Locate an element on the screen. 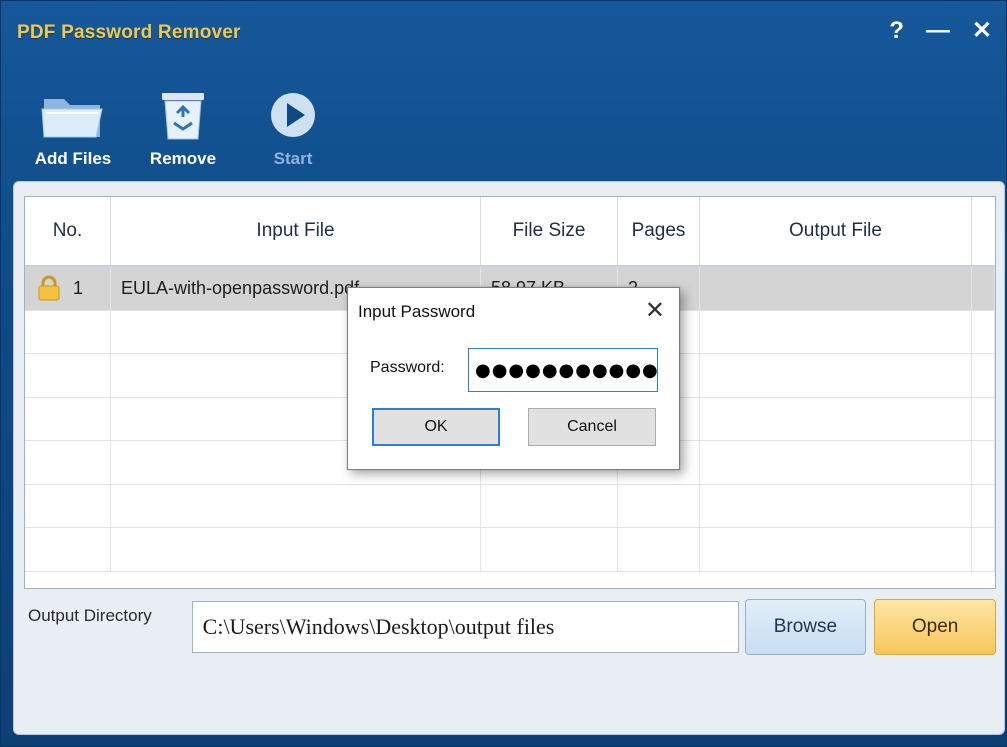 The image size is (1007, 747). start-button: Start is located at coordinates (293, 124).